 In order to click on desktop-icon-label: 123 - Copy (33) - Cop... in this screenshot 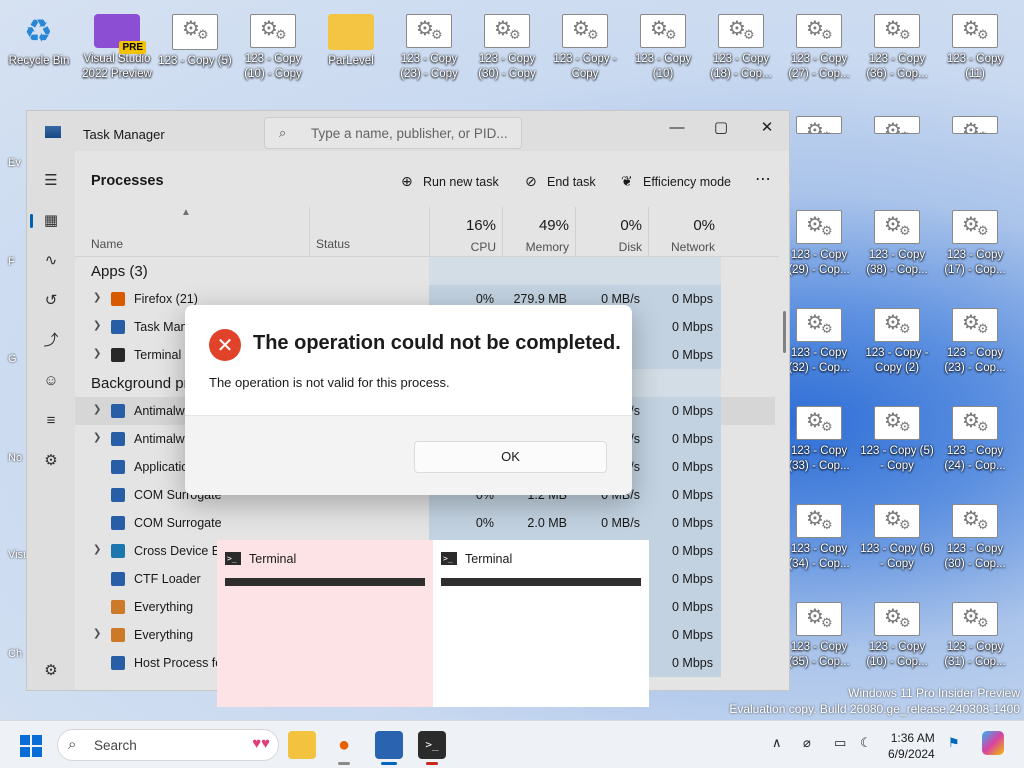, I will do `click(819, 458)`.